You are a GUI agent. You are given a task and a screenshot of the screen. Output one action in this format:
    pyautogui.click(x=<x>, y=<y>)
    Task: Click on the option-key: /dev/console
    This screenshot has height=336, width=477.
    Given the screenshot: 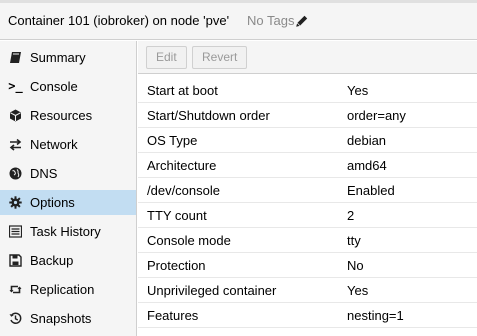 What is the action you would take?
    pyautogui.click(x=183, y=190)
    